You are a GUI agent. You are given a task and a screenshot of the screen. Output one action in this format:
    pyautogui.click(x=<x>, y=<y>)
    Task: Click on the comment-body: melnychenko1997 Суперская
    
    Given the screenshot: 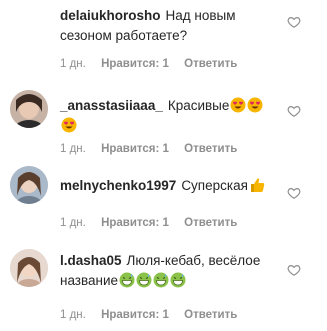 What is the action you would take?
    pyautogui.click(x=172, y=186)
    